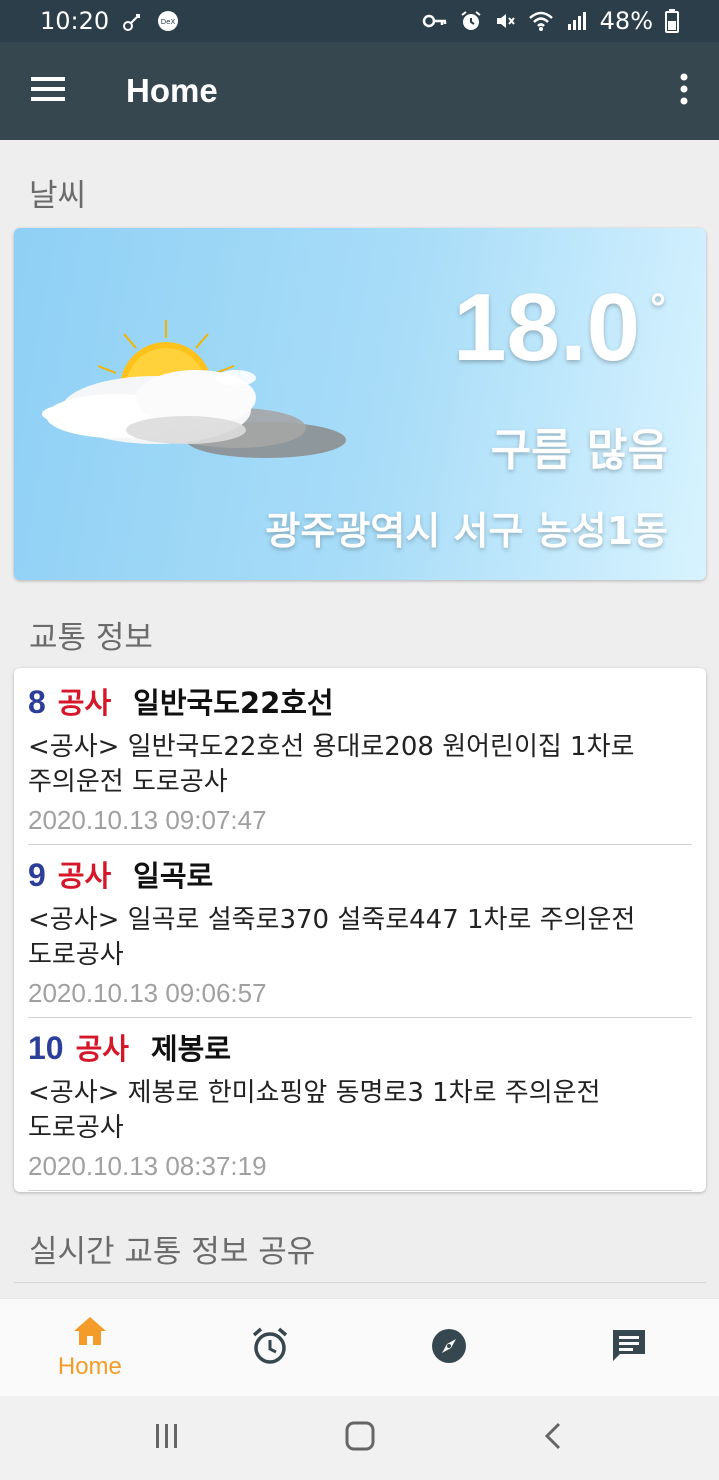 The image size is (719, 1480). I want to click on temperature-value: 18.0, so click(546, 327).